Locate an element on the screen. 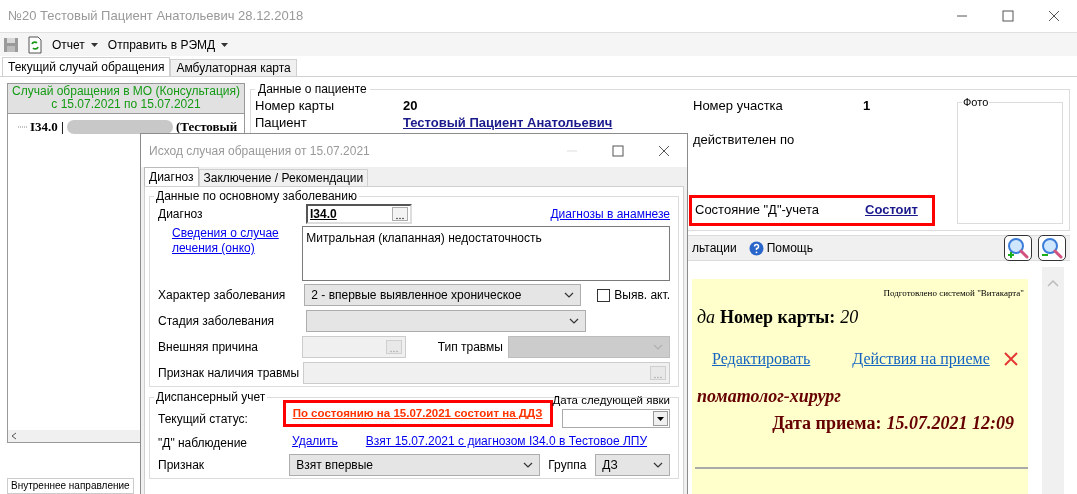  document-label: Дата приема: is located at coordinates (827, 423).